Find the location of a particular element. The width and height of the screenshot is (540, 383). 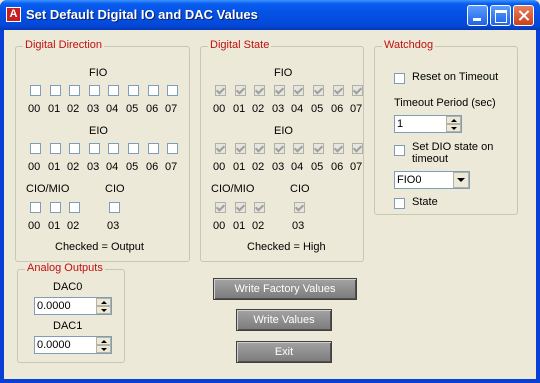

analog-outputs-group: Analog Outputs DAC0 0.0000 DAC1 0.0000 is located at coordinates (71, 312).